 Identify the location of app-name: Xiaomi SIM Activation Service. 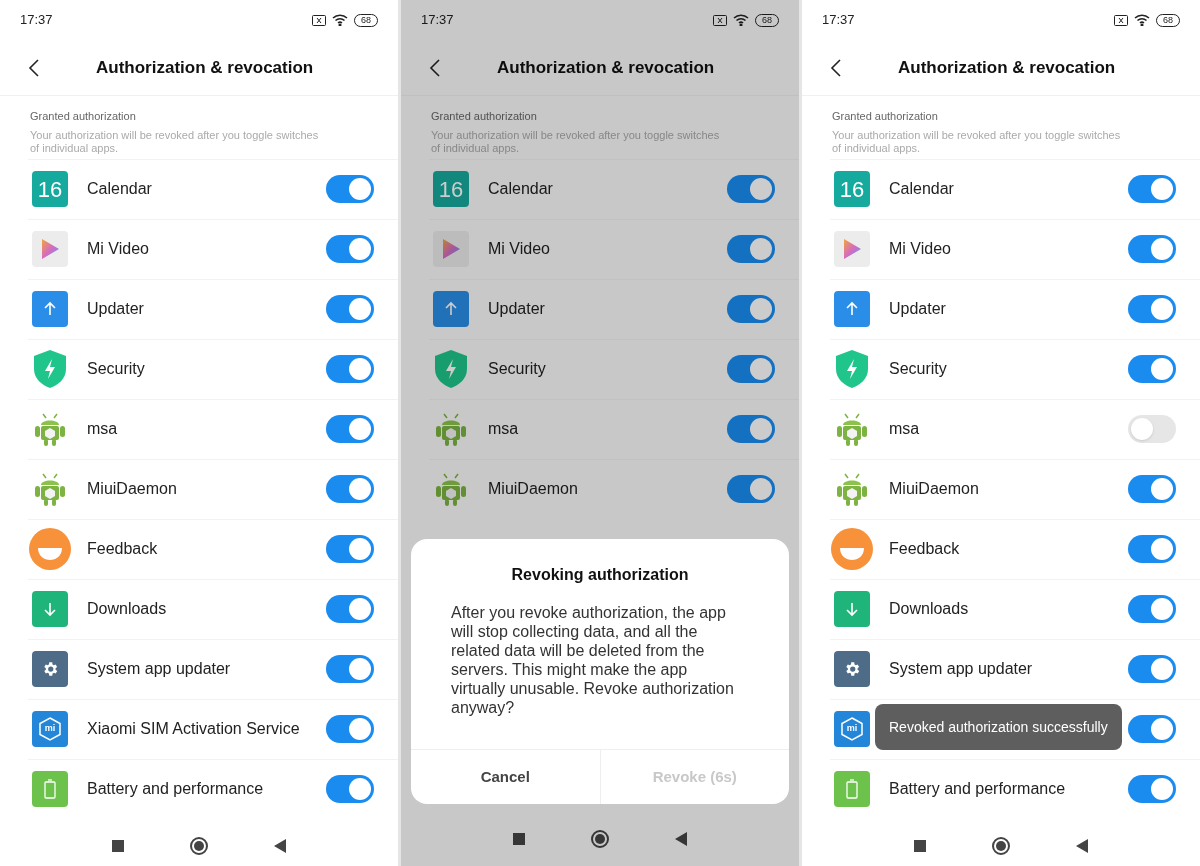
(193, 728).